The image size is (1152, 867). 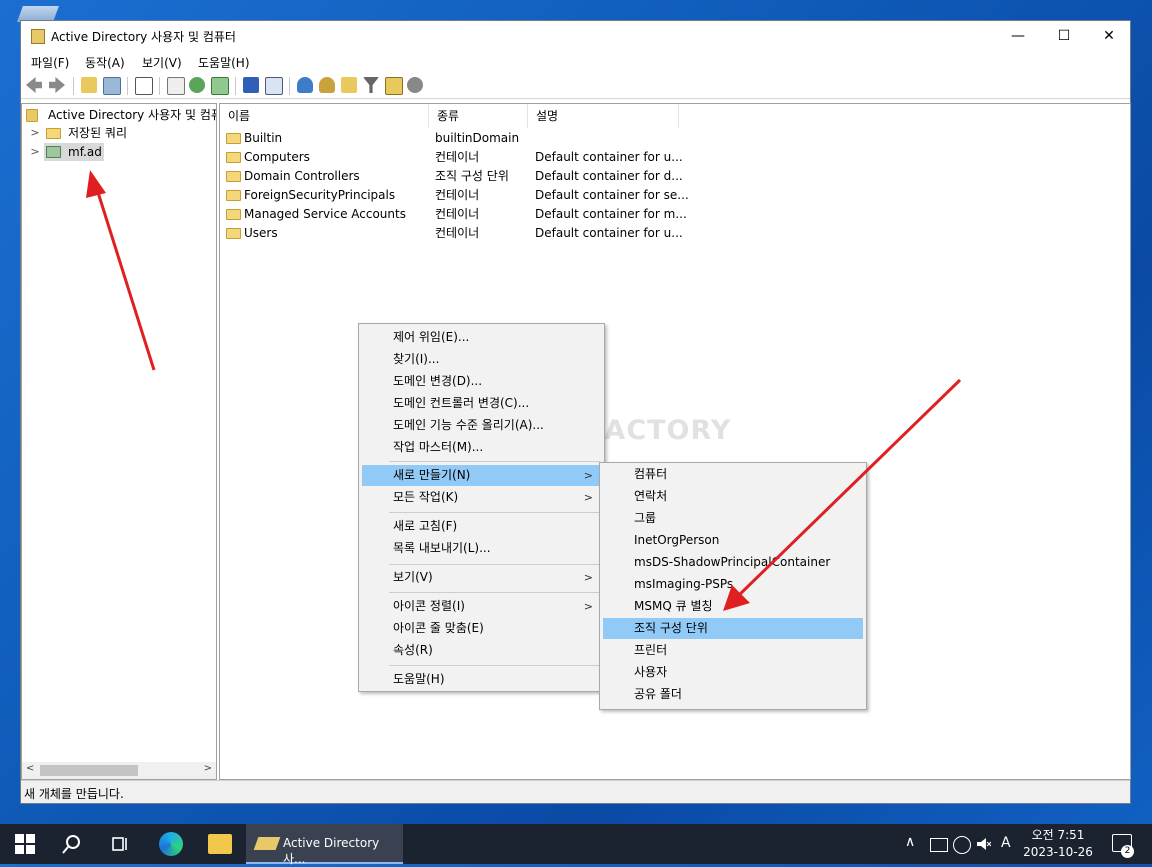 I want to click on notification-badge: 2, so click(x=1127, y=851).